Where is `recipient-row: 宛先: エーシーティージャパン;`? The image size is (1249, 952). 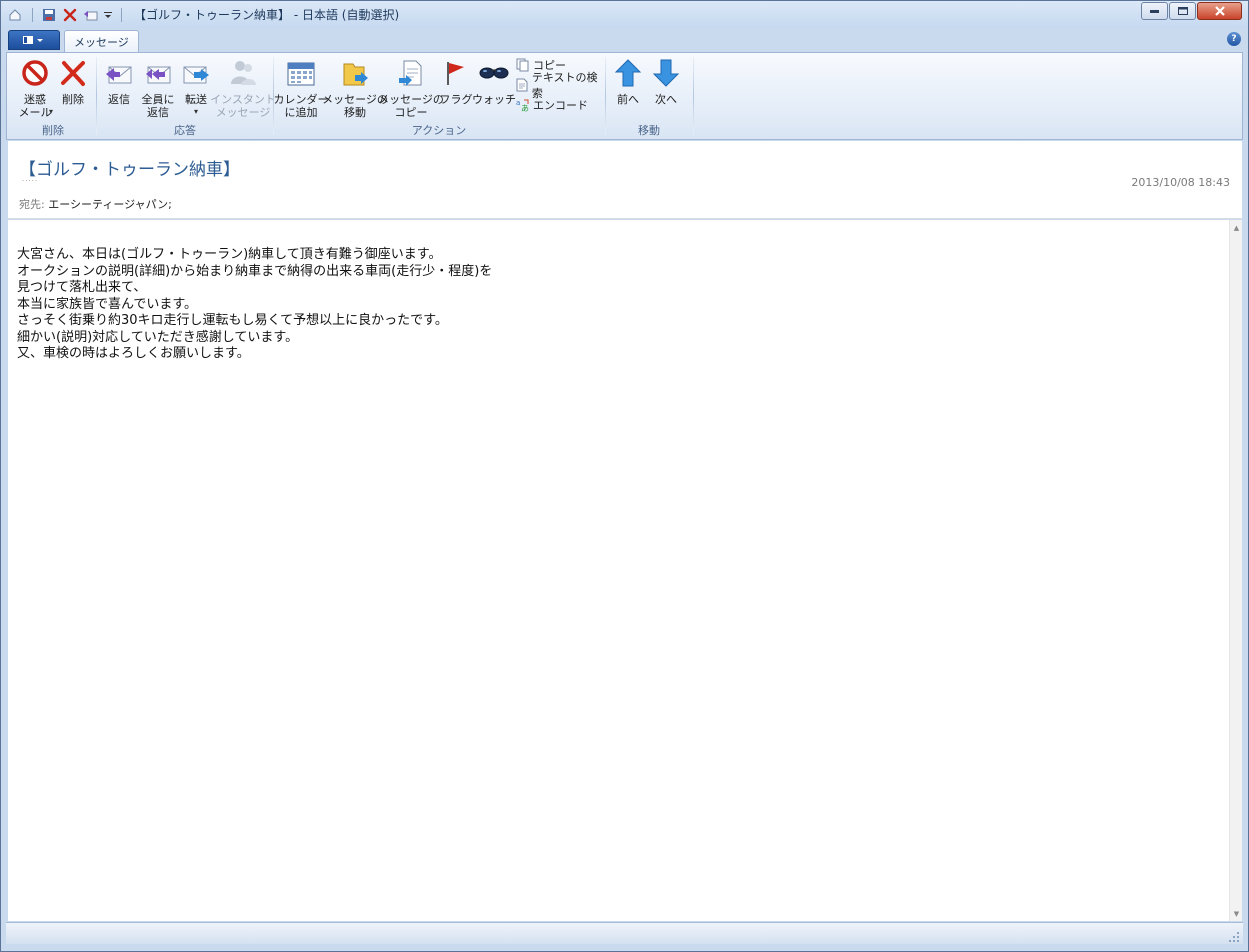 recipient-row: 宛先: エーシーティージャパン; is located at coordinates (95, 204).